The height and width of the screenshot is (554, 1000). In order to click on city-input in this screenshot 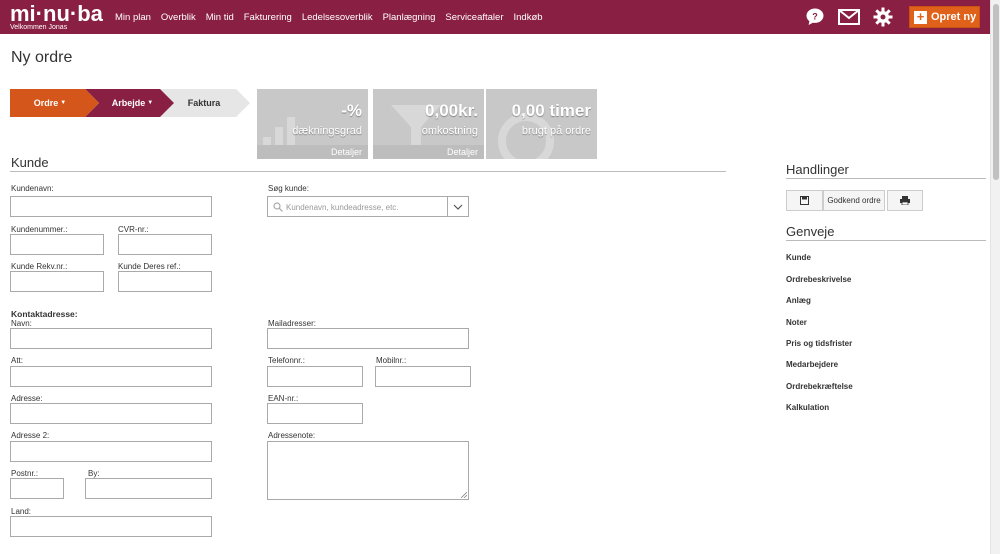, I will do `click(148, 488)`.